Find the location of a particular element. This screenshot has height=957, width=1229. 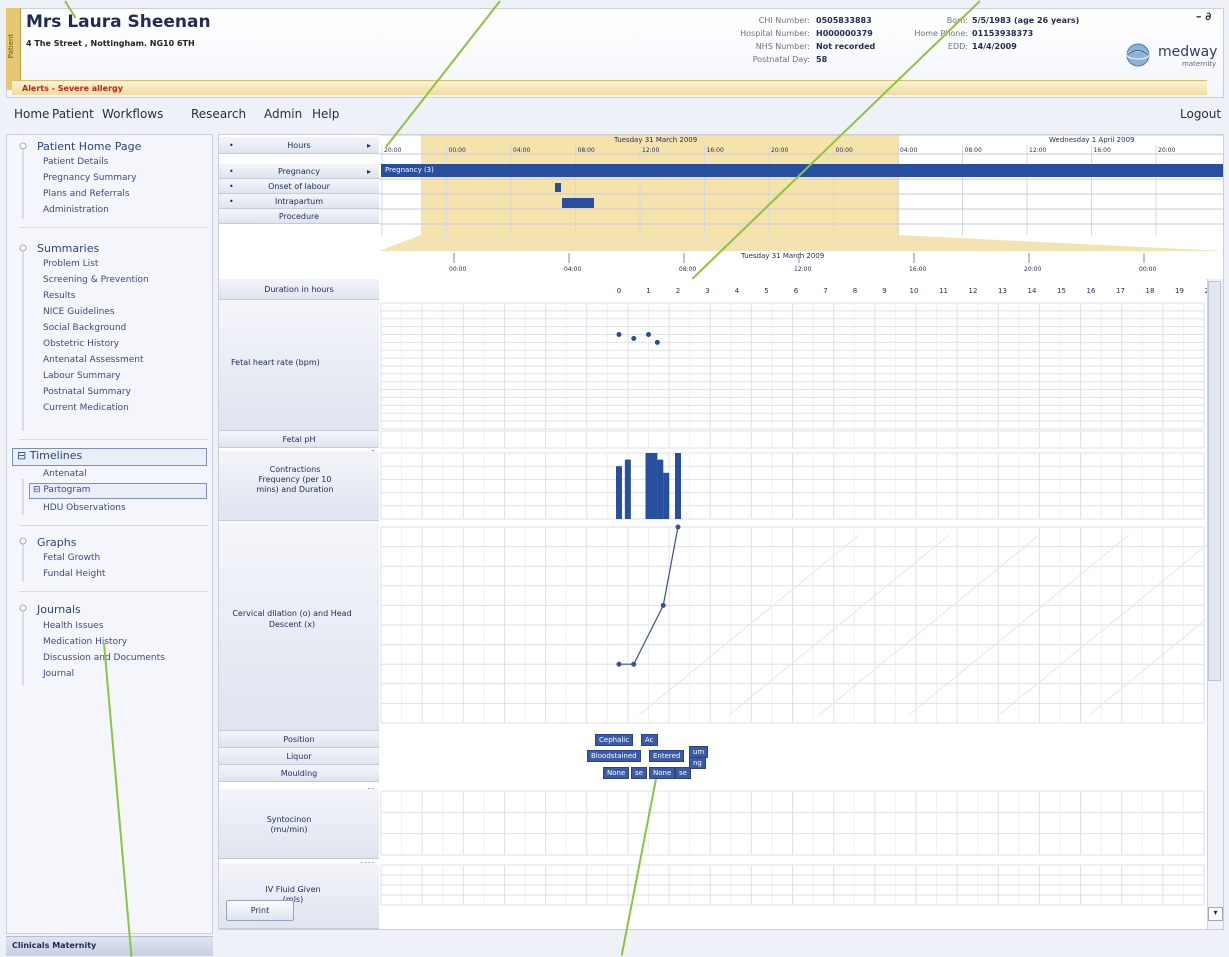

logo-sub: maternity is located at coordinates (1199, 64).